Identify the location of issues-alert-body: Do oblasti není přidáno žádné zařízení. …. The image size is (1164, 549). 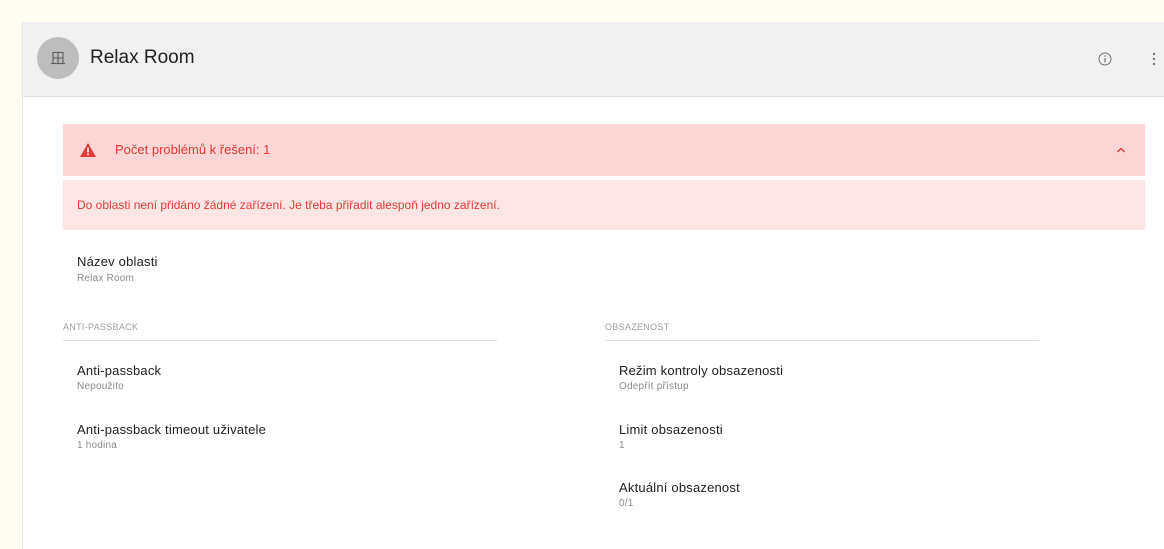
(604, 205).